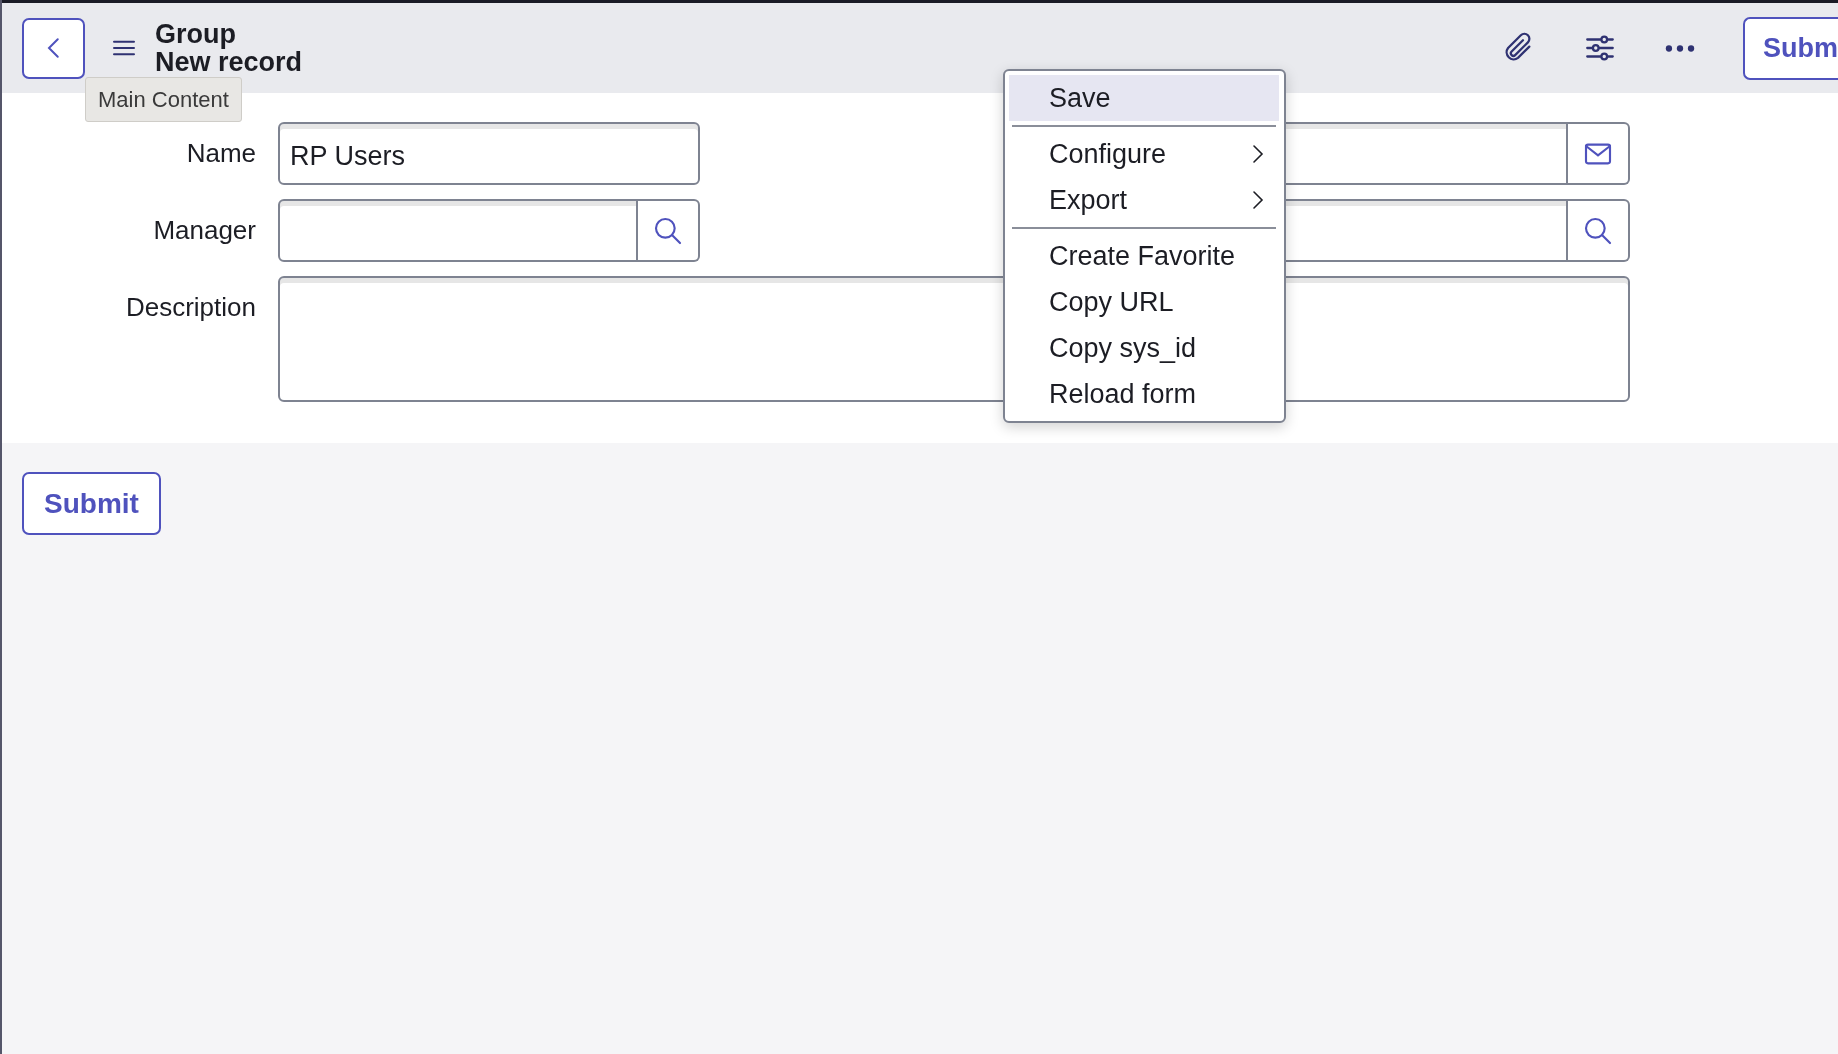 The image size is (1838, 1054). I want to click on record-title: New record, so click(229, 62).